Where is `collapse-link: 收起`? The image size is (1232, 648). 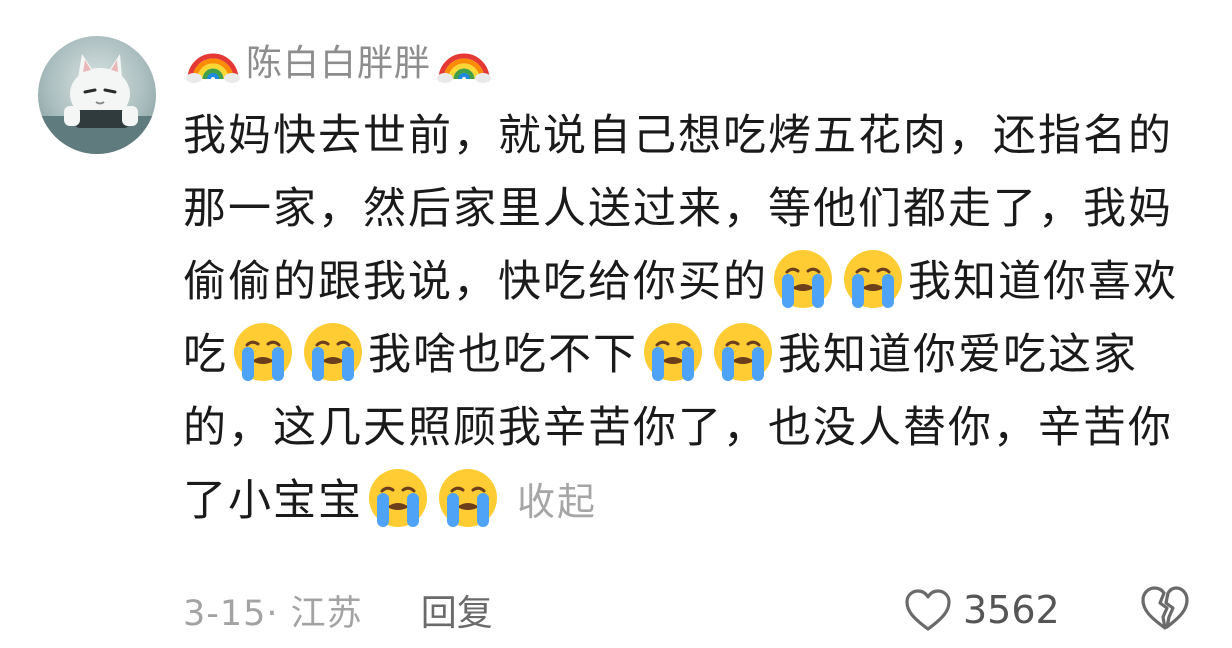
collapse-link: 收起 is located at coordinates (557, 502).